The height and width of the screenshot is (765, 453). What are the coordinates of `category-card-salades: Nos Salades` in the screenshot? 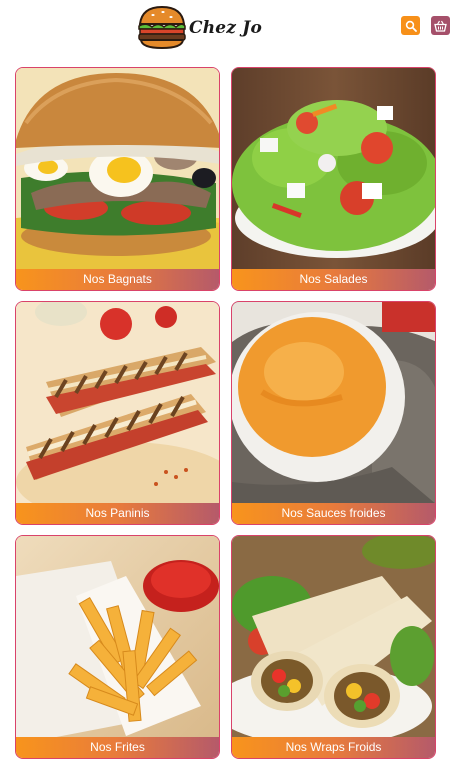 It's located at (333, 179).